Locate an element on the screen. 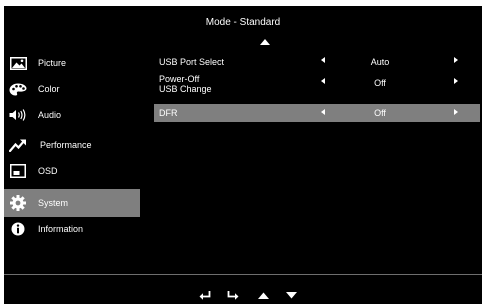  sidebar-item-label: Information is located at coordinates (61, 229).